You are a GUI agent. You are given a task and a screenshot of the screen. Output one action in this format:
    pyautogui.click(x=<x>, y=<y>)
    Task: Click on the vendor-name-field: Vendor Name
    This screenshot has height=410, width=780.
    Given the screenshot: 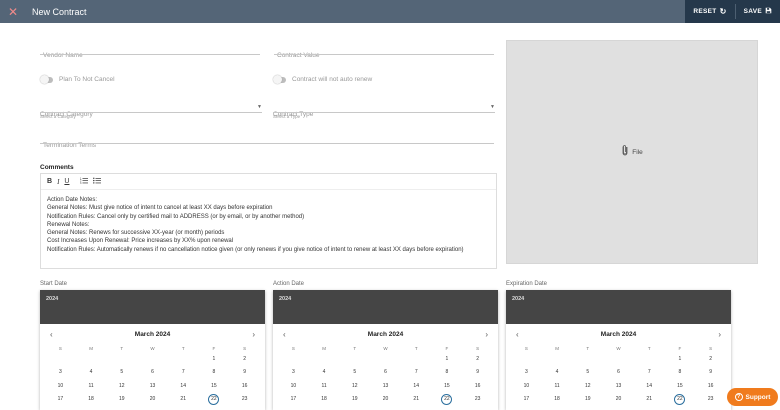 What is the action you would take?
    pyautogui.click(x=150, y=51)
    